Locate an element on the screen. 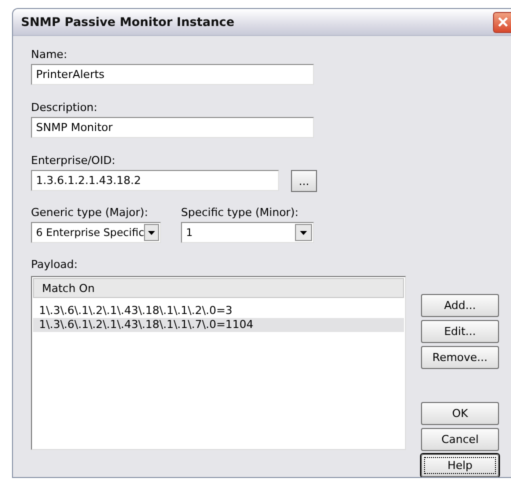 The image size is (511, 487). dialog-button: Help is located at coordinates (460, 465).